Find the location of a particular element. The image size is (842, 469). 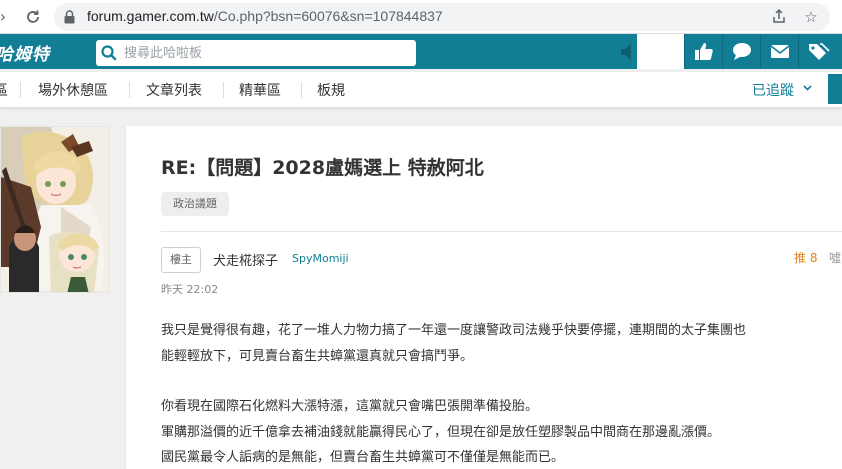

header-gap is located at coordinates (660, 51).